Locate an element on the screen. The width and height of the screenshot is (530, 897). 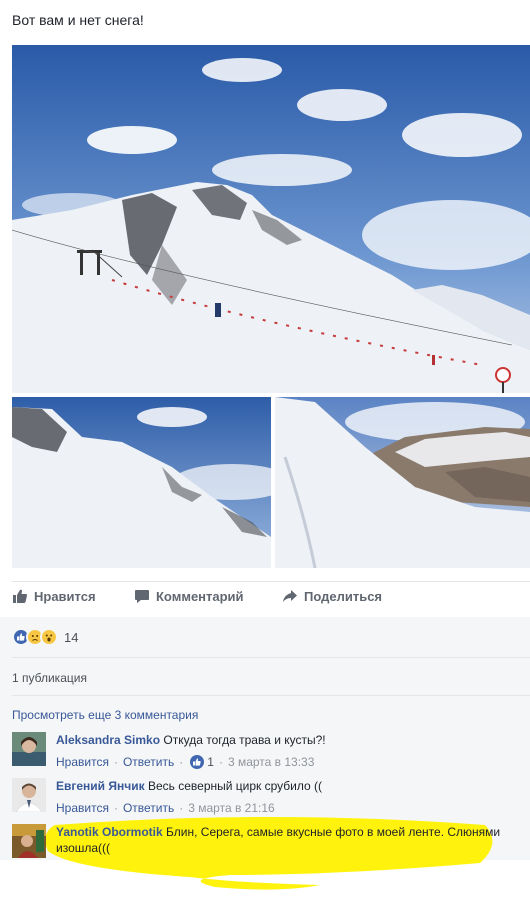
shares-count-link: 1 публикация is located at coordinates (49, 678).